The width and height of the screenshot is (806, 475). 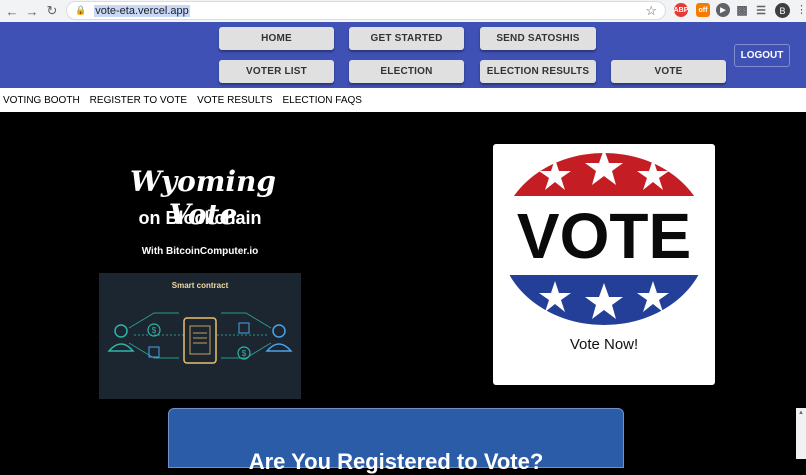 I want to click on bookmark-star-icon: ☆, so click(x=651, y=11).